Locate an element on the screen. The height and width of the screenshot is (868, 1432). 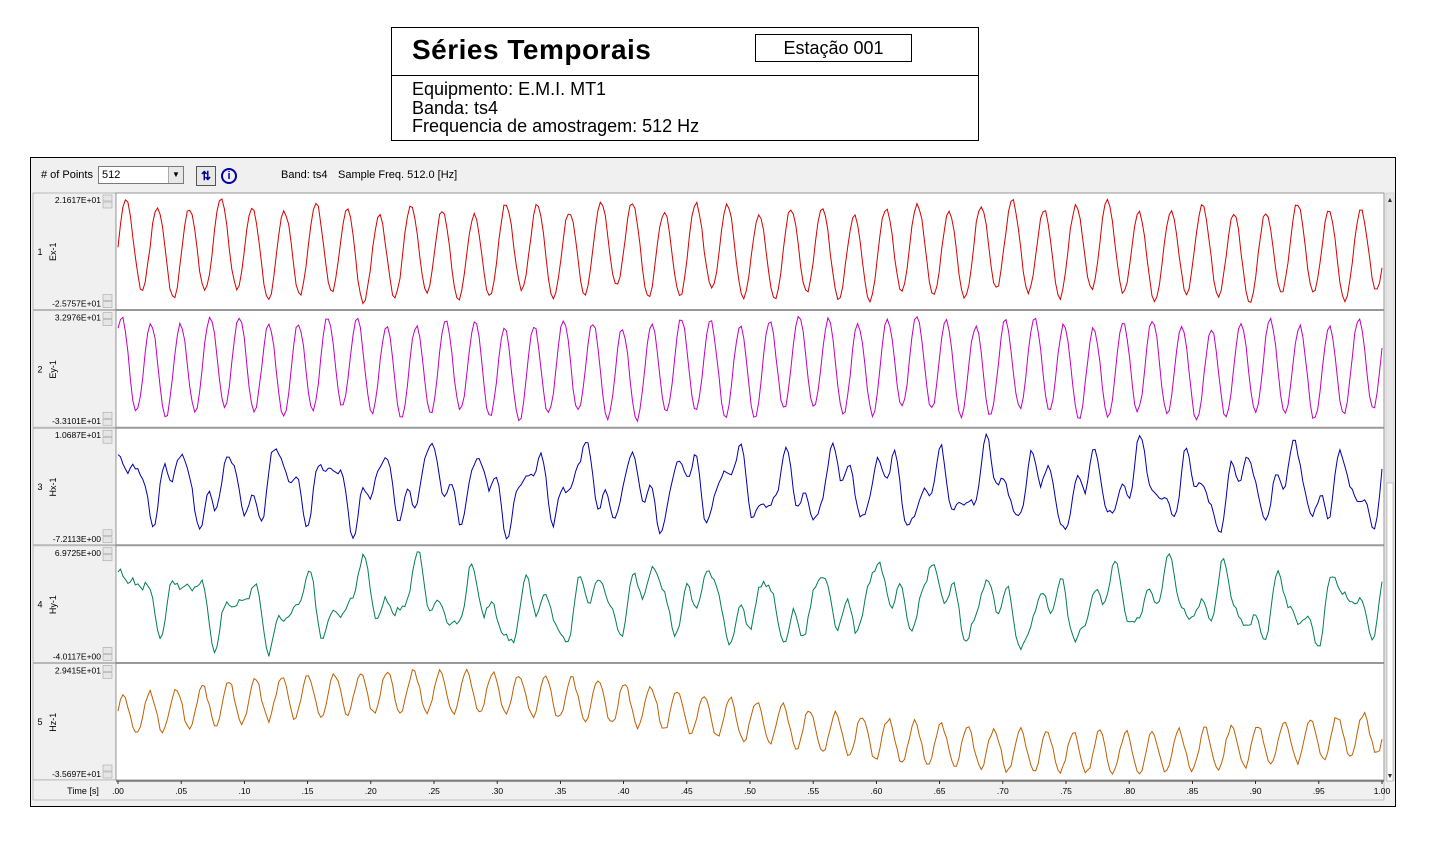
channel-index: 4 is located at coordinates (39, 605).